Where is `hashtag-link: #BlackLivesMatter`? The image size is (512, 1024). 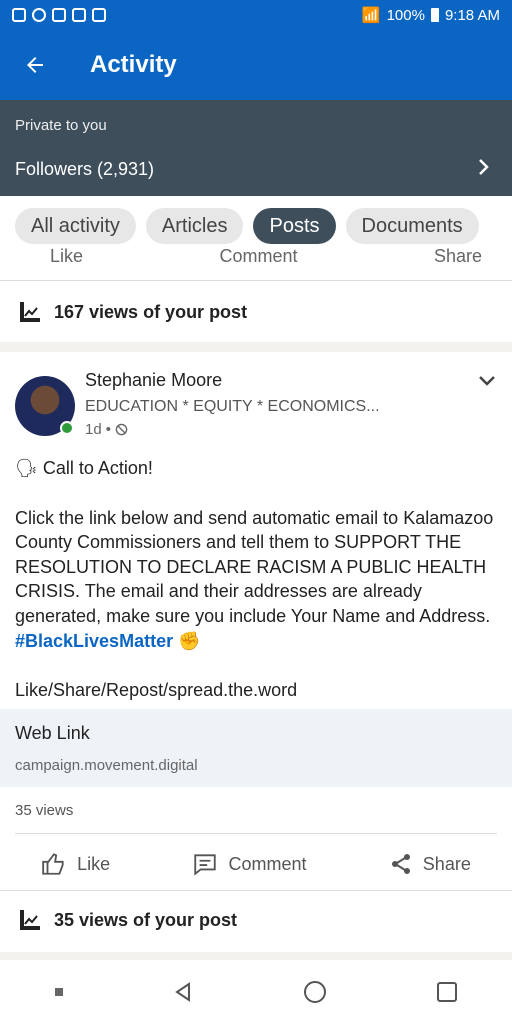
hashtag-link: #BlackLivesMatter is located at coordinates (94, 641).